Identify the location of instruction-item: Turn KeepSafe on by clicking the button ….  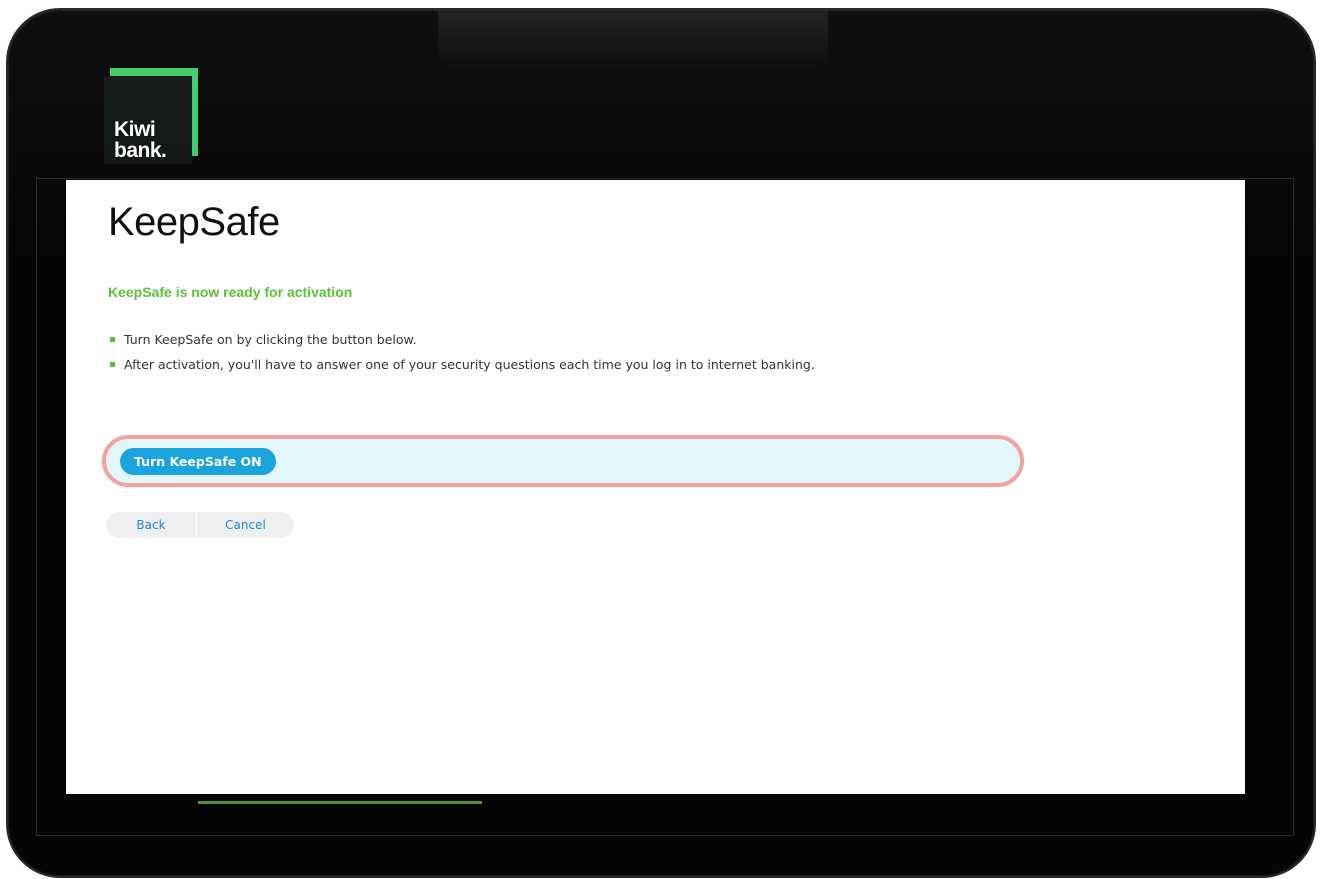
(498, 339).